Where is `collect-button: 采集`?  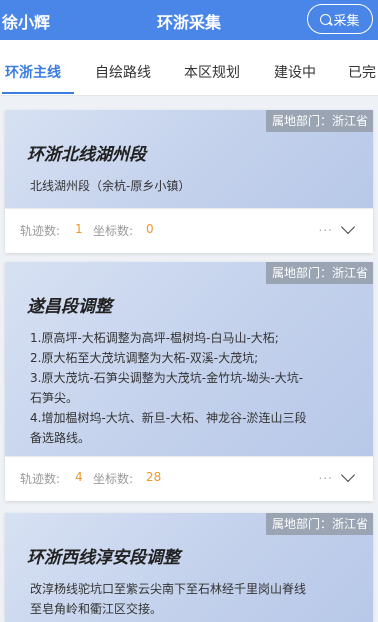 collect-button: 采集 is located at coordinates (340, 19).